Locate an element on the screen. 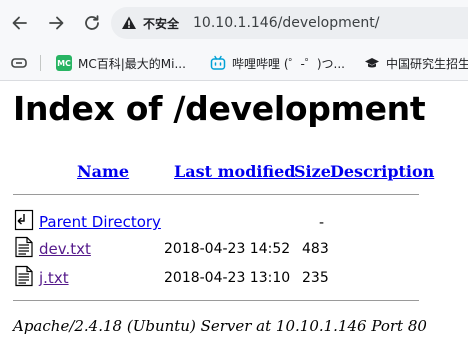  bilibili-icon is located at coordinates (218, 63).